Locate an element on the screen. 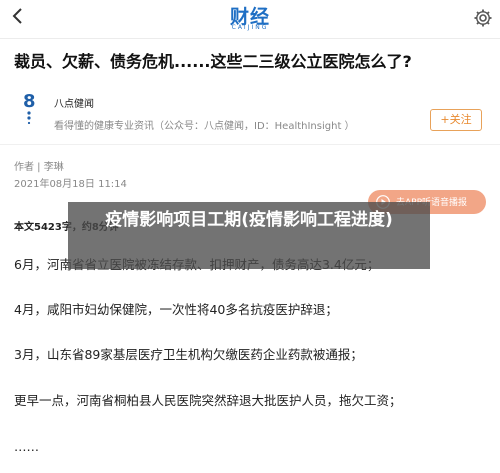 The height and width of the screenshot is (473, 500). author: 作者 | 李琳 is located at coordinates (39, 167).